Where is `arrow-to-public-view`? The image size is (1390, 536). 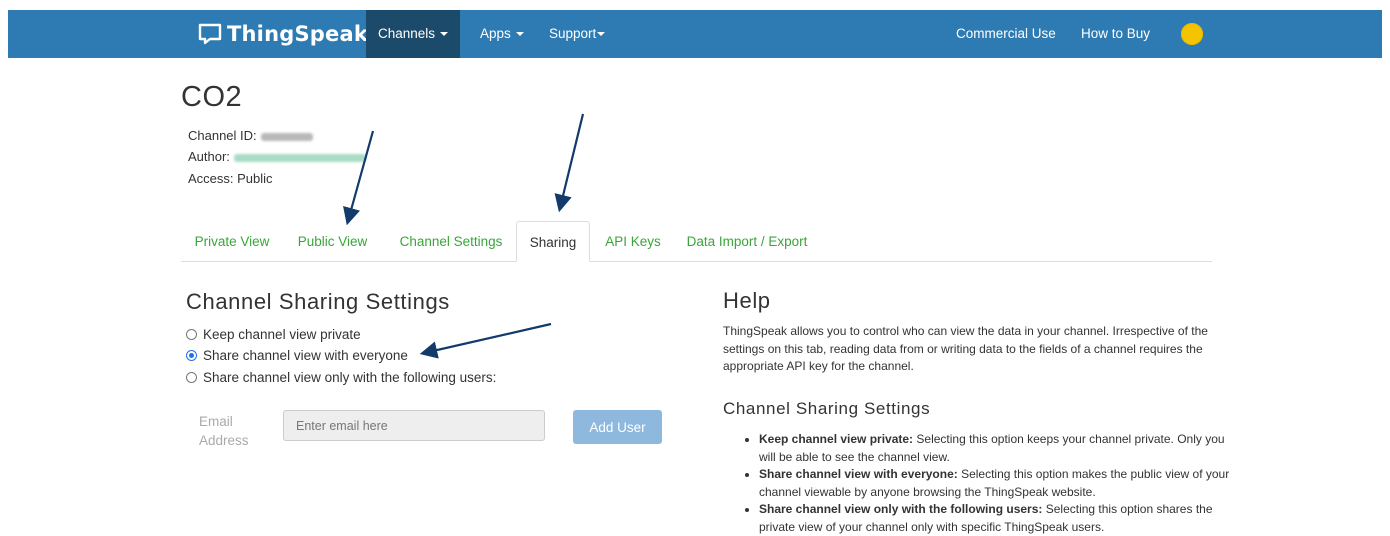
arrow-to-public-view is located at coordinates (359, 178).